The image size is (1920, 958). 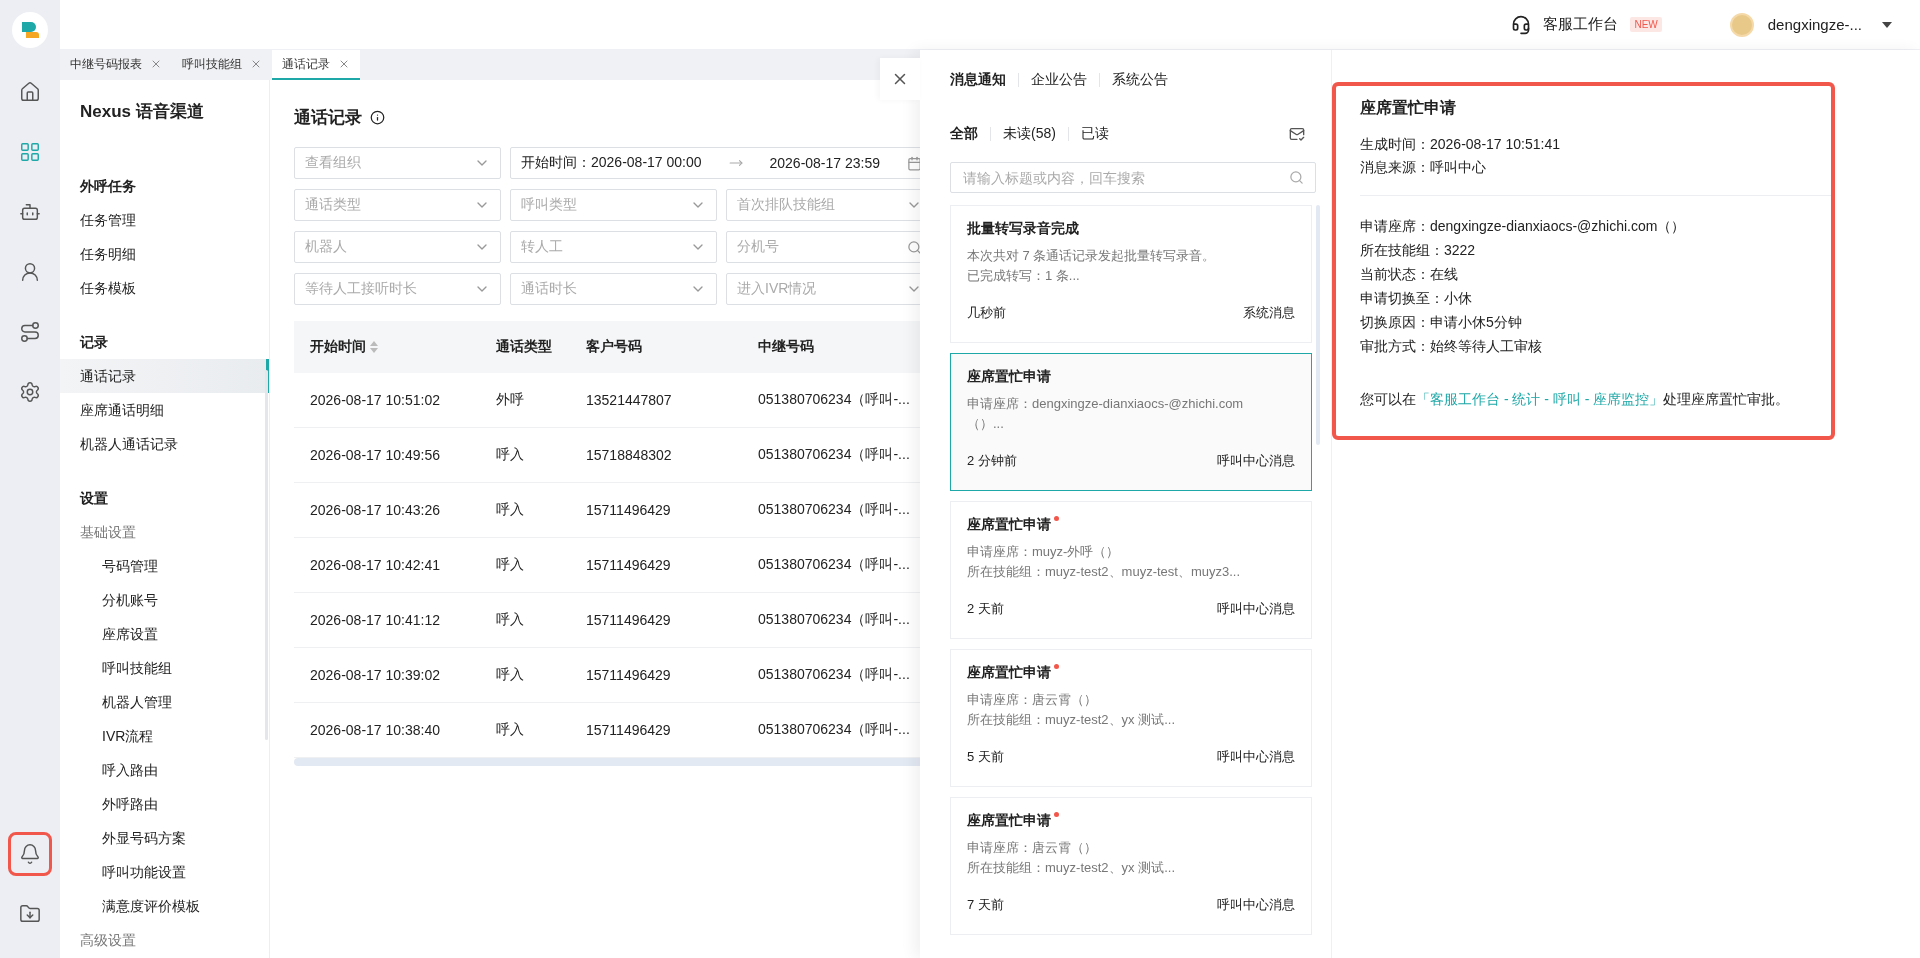 What do you see at coordinates (978, 80) in the screenshot?
I see `drawer-tab: 消息通知` at bounding box center [978, 80].